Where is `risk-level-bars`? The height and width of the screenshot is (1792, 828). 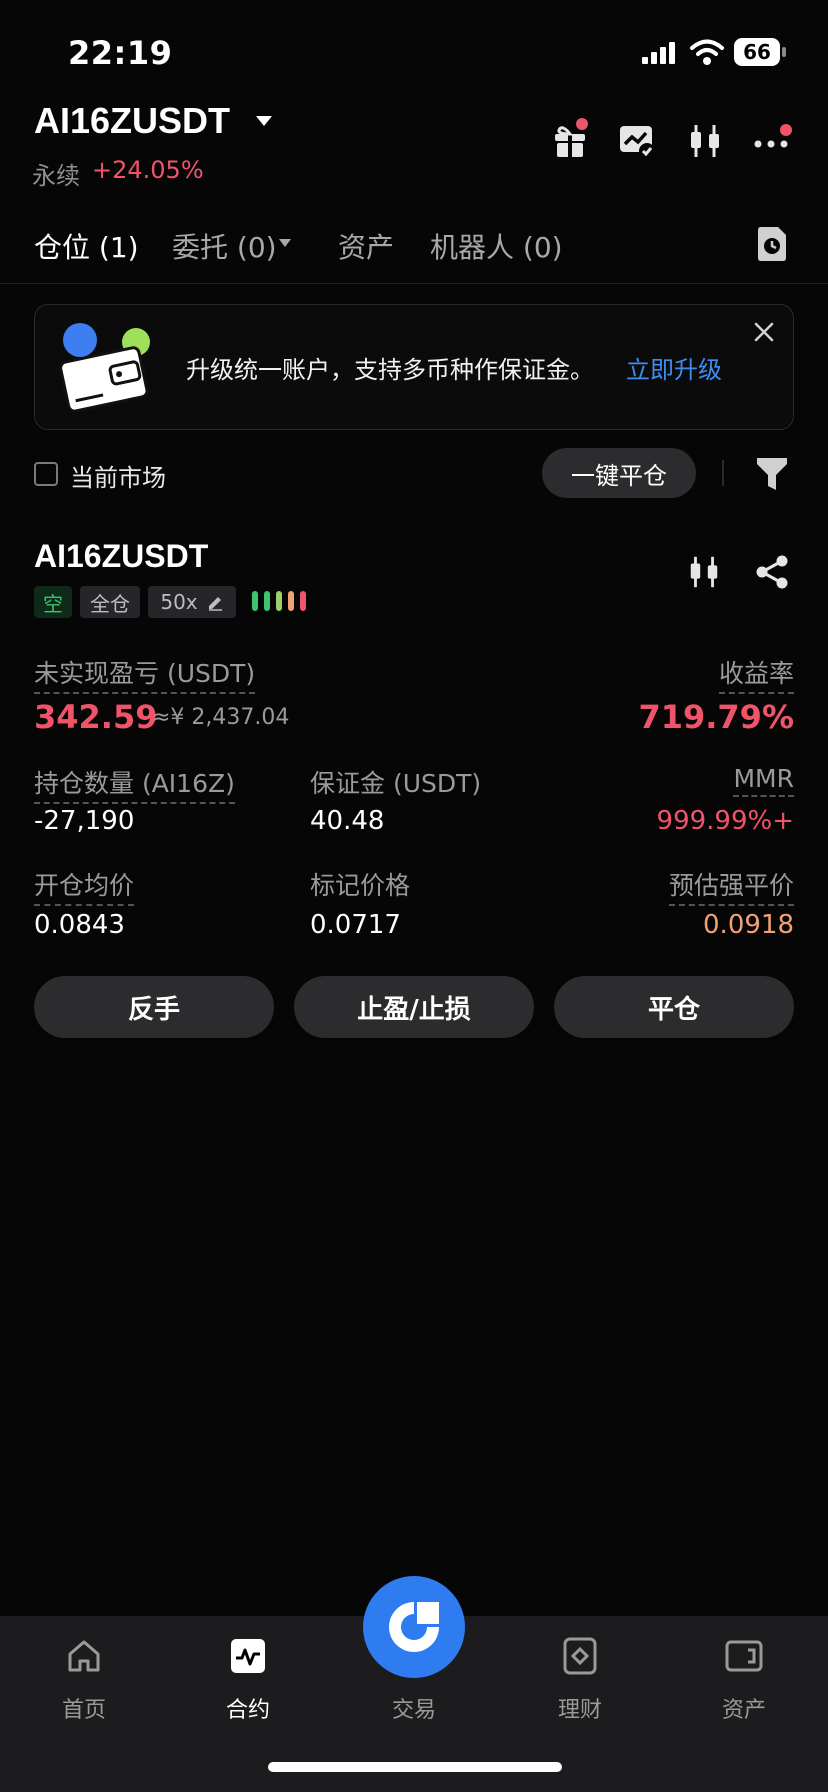
risk-level-bars is located at coordinates (279, 601).